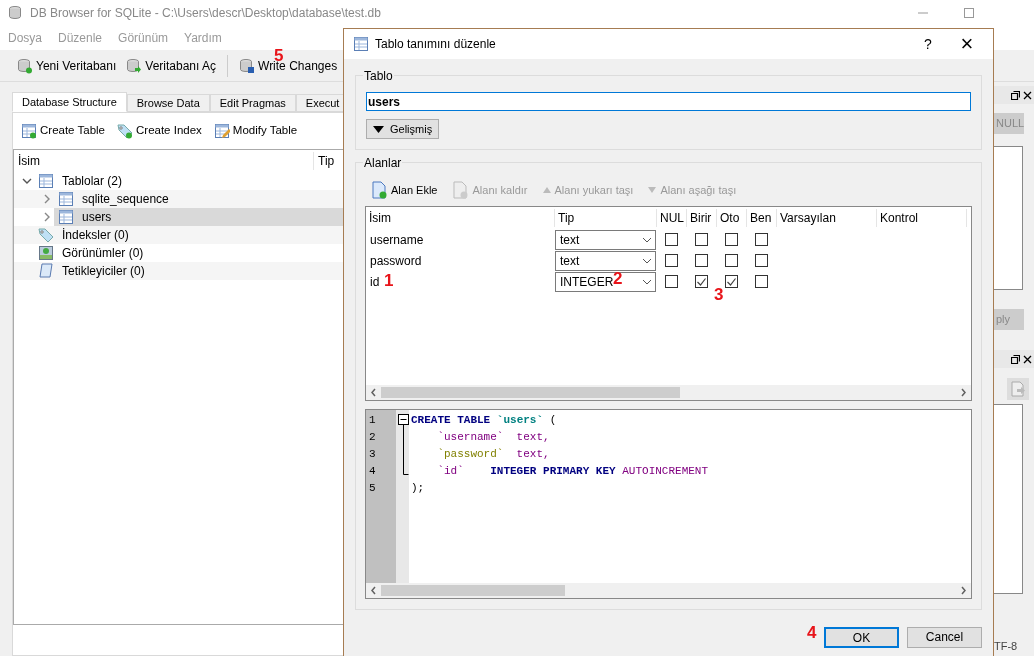  Describe the element at coordinates (460, 190) in the screenshot. I see `document-minus-icon` at that location.